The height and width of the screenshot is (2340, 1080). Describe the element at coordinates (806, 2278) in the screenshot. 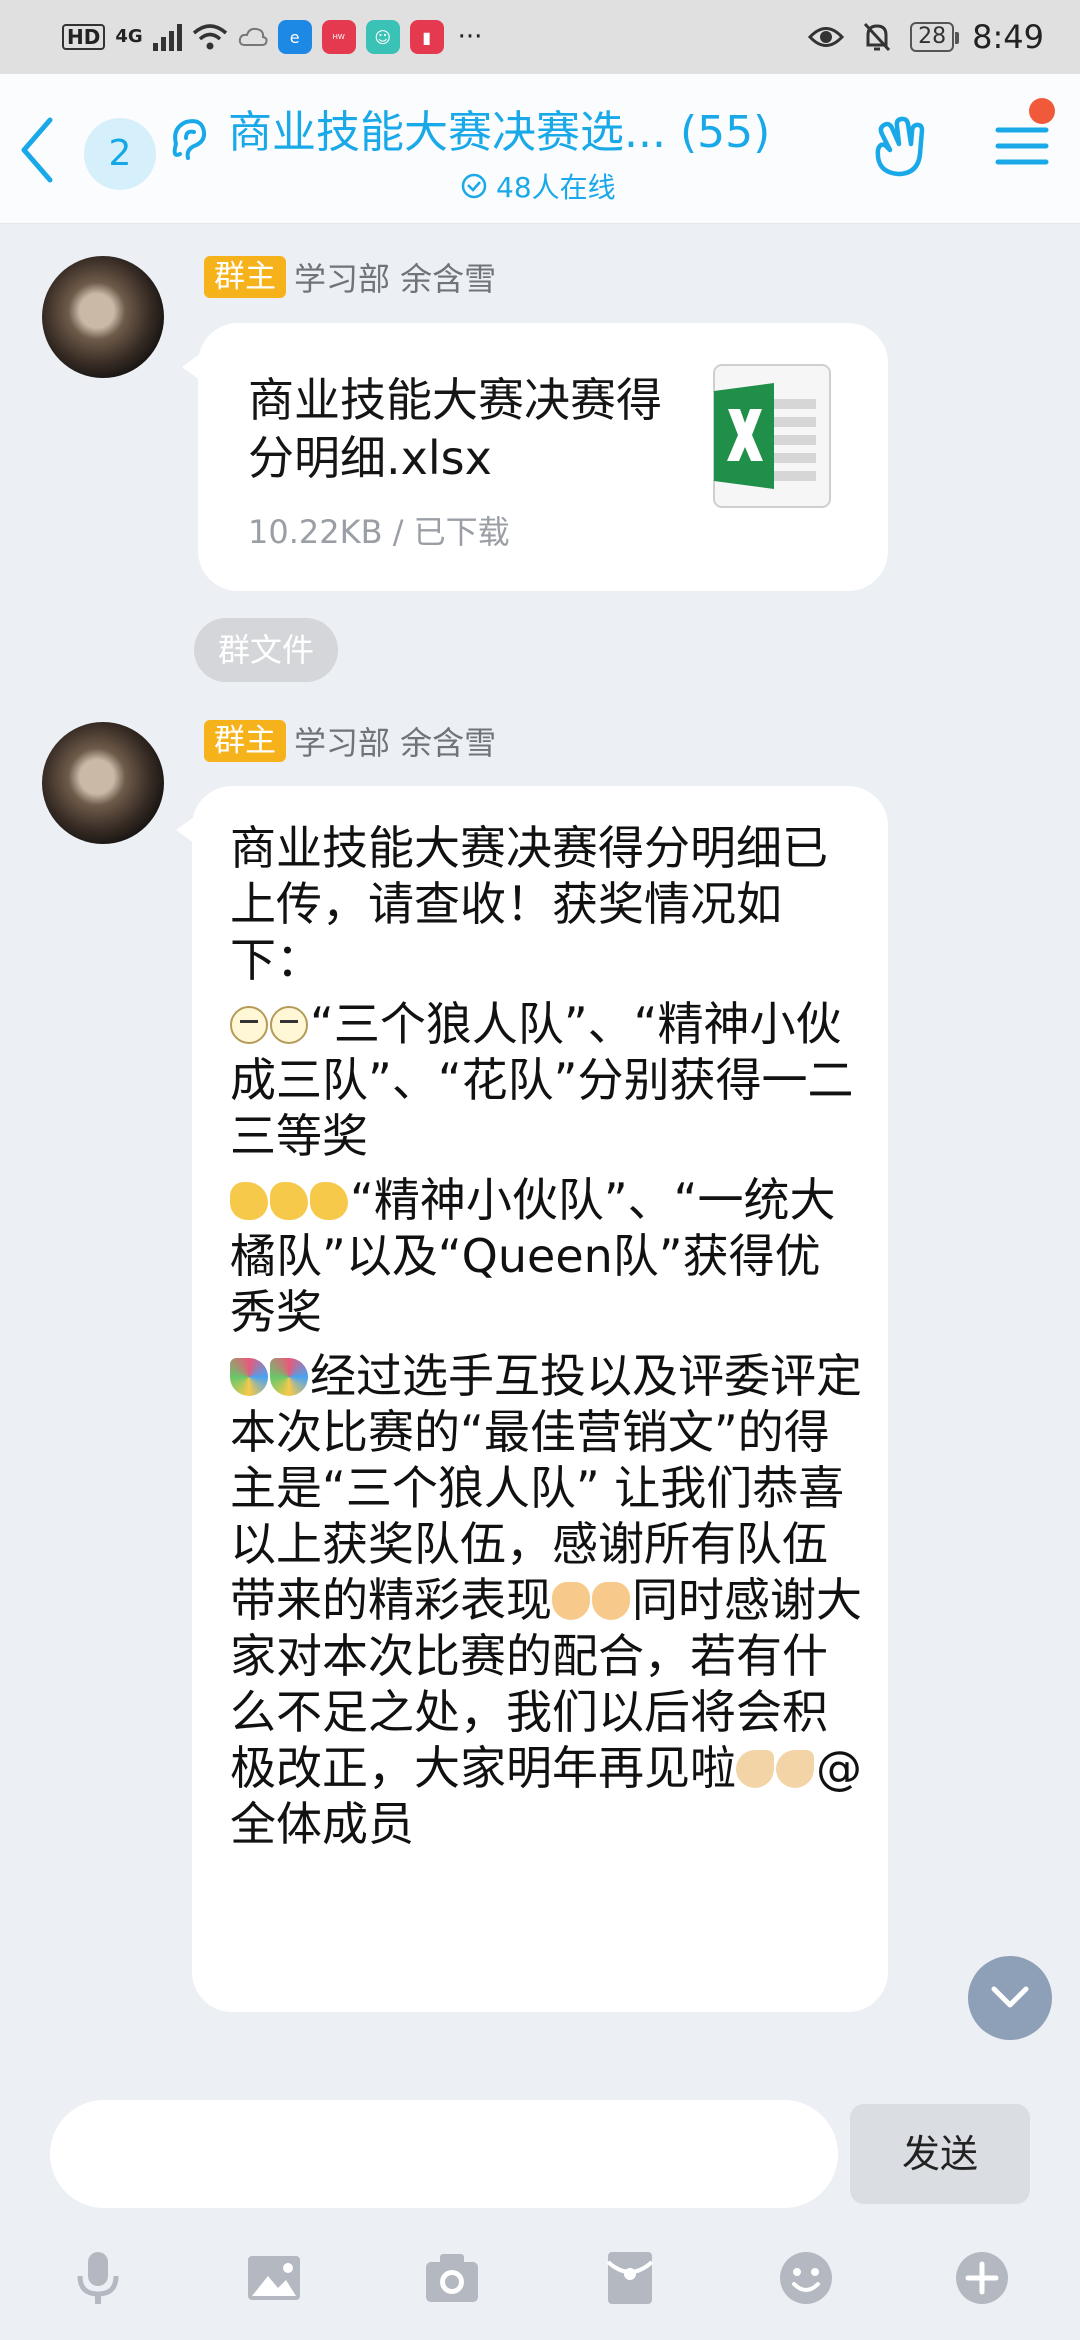

I see `emoji-icon` at that location.